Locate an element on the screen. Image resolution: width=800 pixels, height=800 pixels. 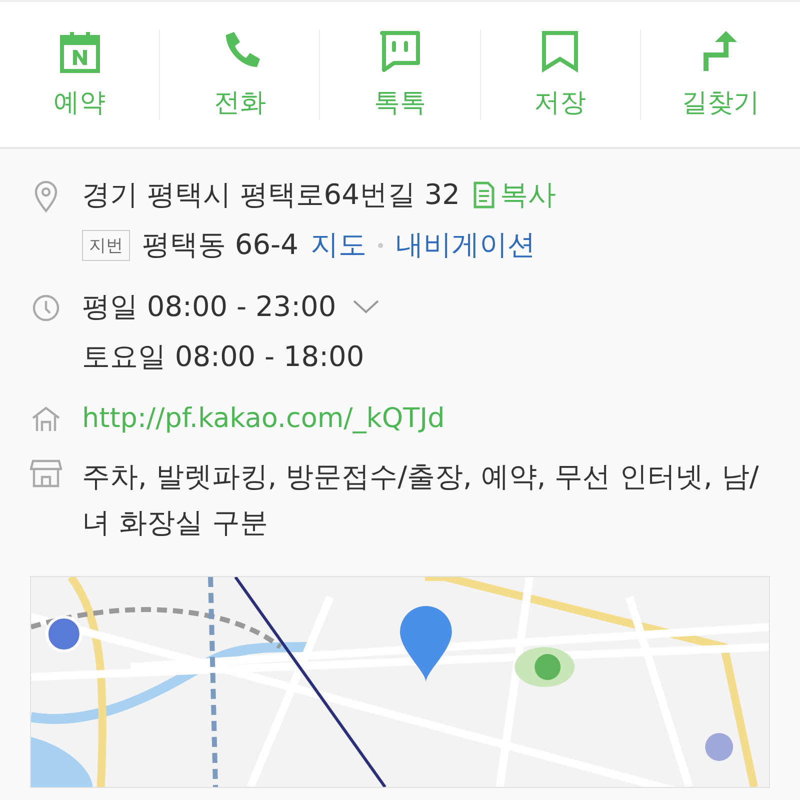
home-icon is located at coordinates (46, 419).